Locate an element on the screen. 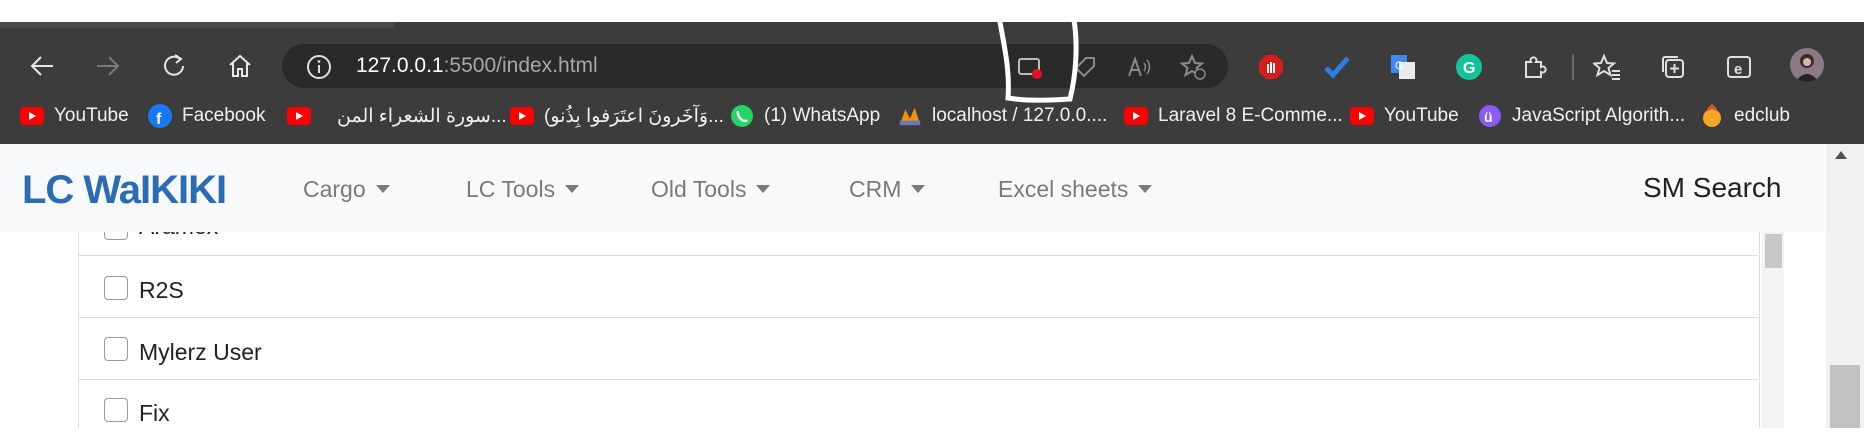 This screenshot has height=440, width=1864. edclub-icon is located at coordinates (1712, 116).